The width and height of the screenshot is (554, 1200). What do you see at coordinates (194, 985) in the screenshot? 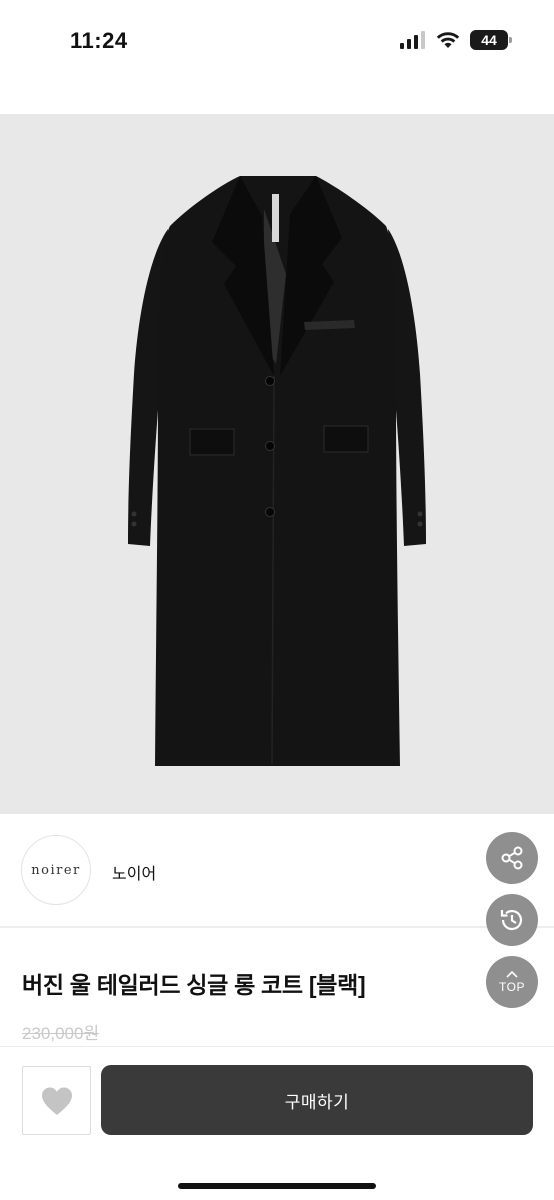
I see `product-title: 버진 울 테일러드 싱글 롱 코트 [블랙]` at bounding box center [194, 985].